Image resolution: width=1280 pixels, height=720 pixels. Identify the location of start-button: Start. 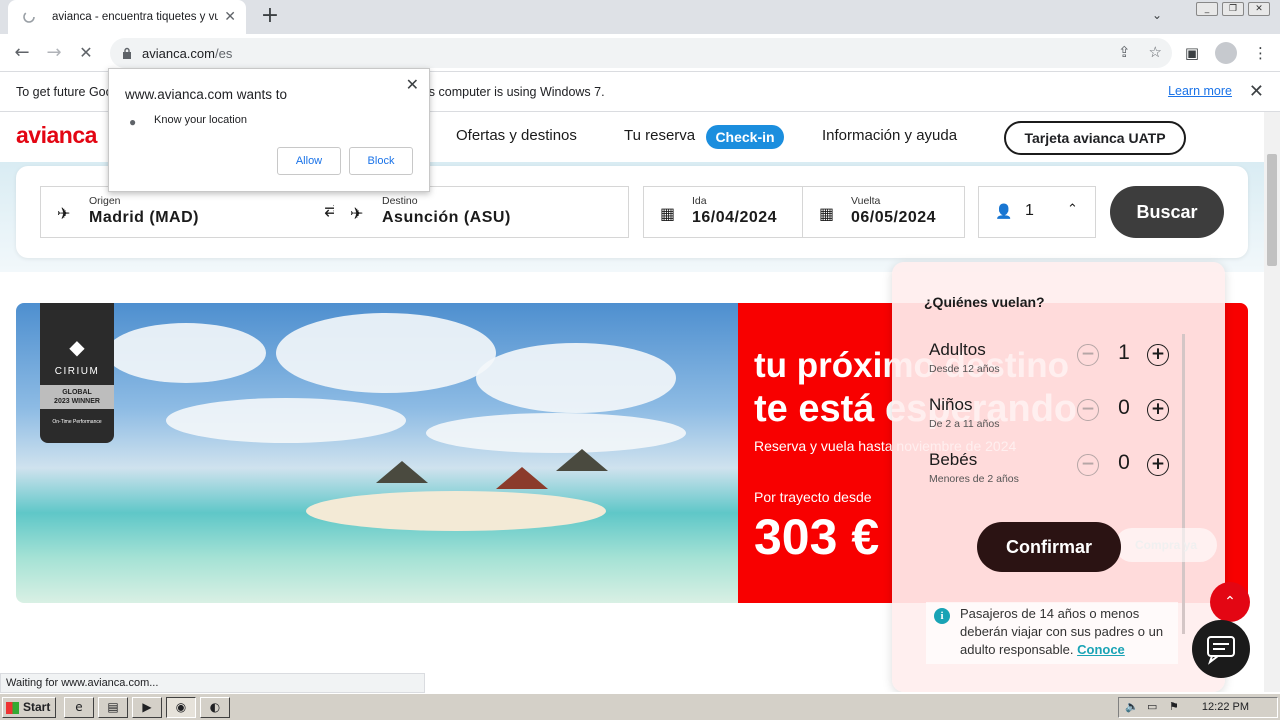
(29, 707).